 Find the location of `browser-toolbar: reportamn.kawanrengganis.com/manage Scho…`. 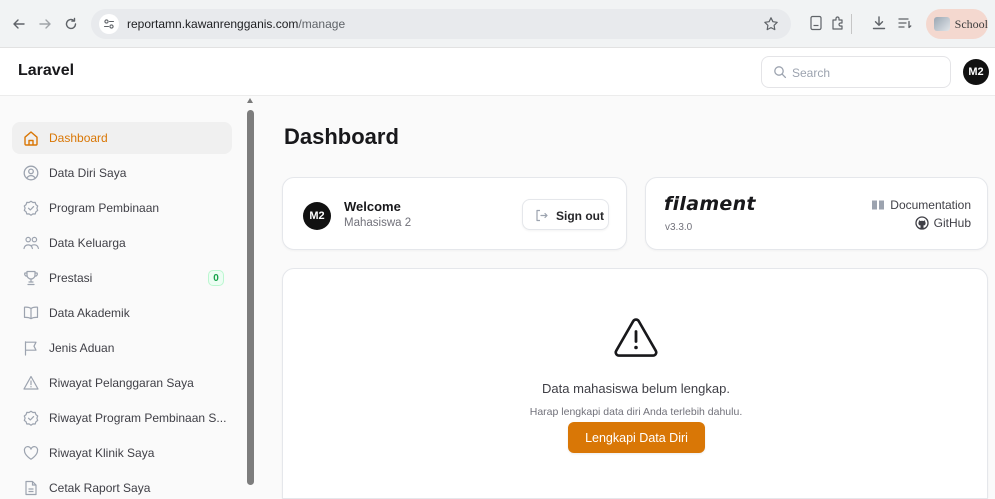

browser-toolbar: reportamn.kawanrengganis.com/manage Scho… is located at coordinates (497, 24).